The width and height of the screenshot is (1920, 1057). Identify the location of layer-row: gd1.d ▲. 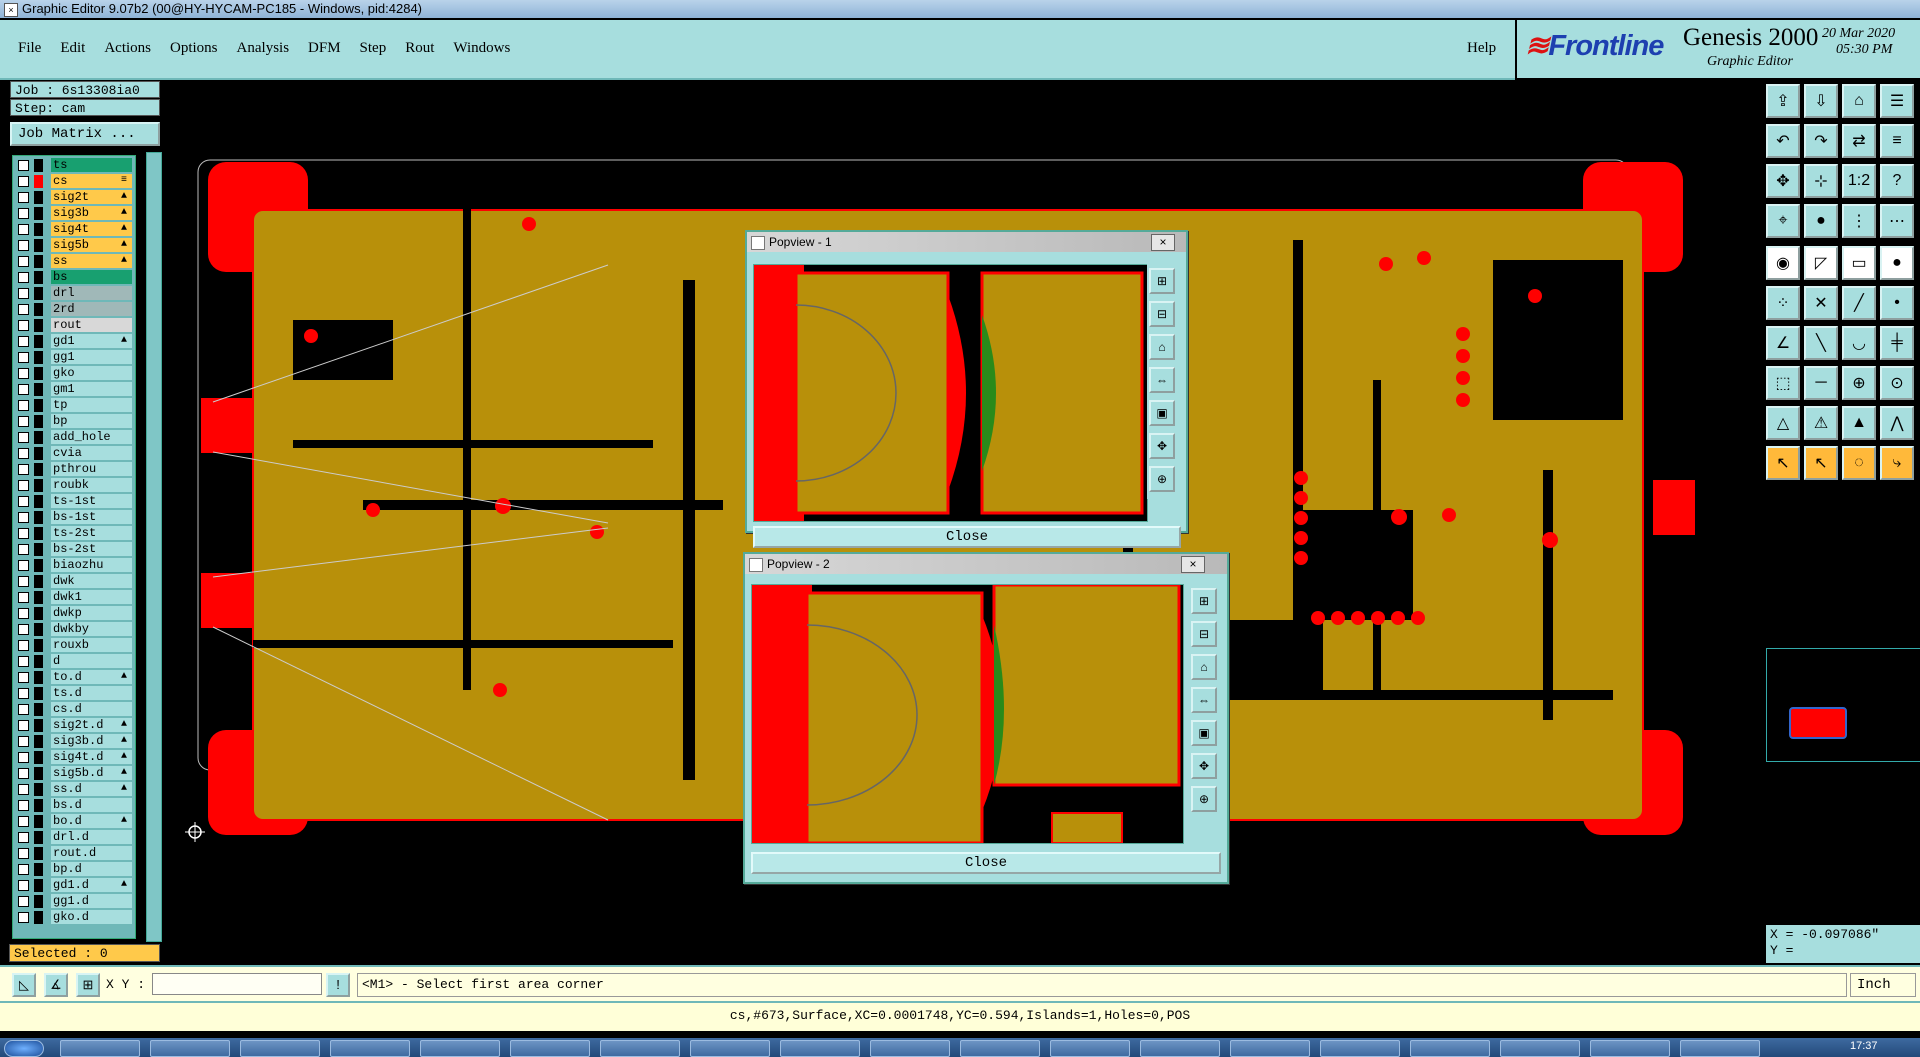
(74, 885).